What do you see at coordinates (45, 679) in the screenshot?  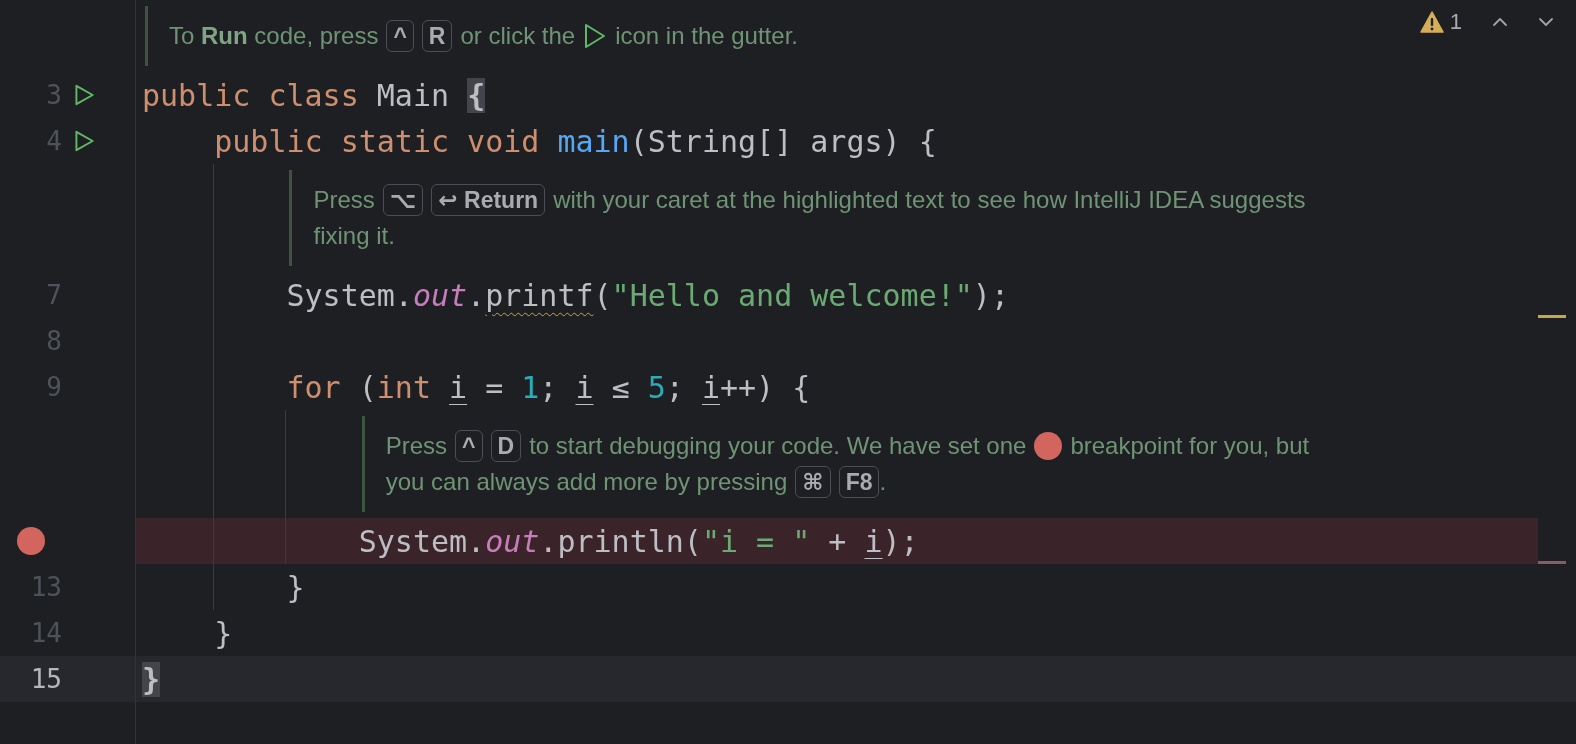 I see `line-number: 15` at bounding box center [45, 679].